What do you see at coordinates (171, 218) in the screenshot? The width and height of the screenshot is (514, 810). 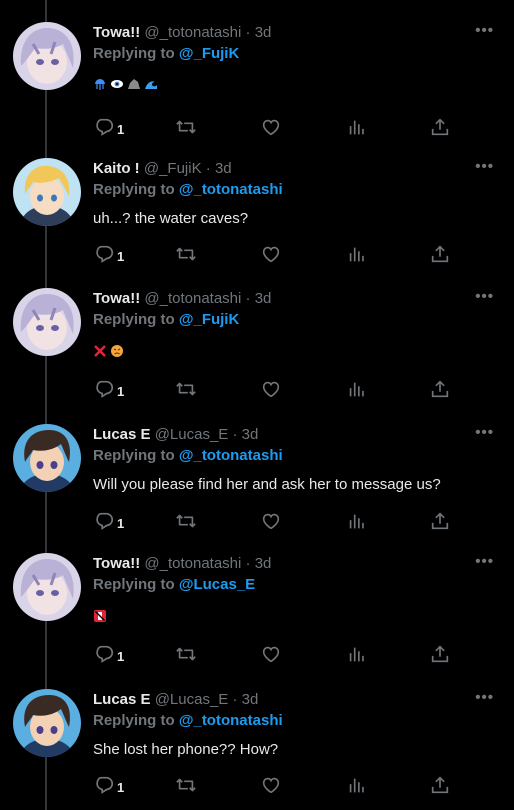 I see `tweet-text: uh...? the water caves?` at bounding box center [171, 218].